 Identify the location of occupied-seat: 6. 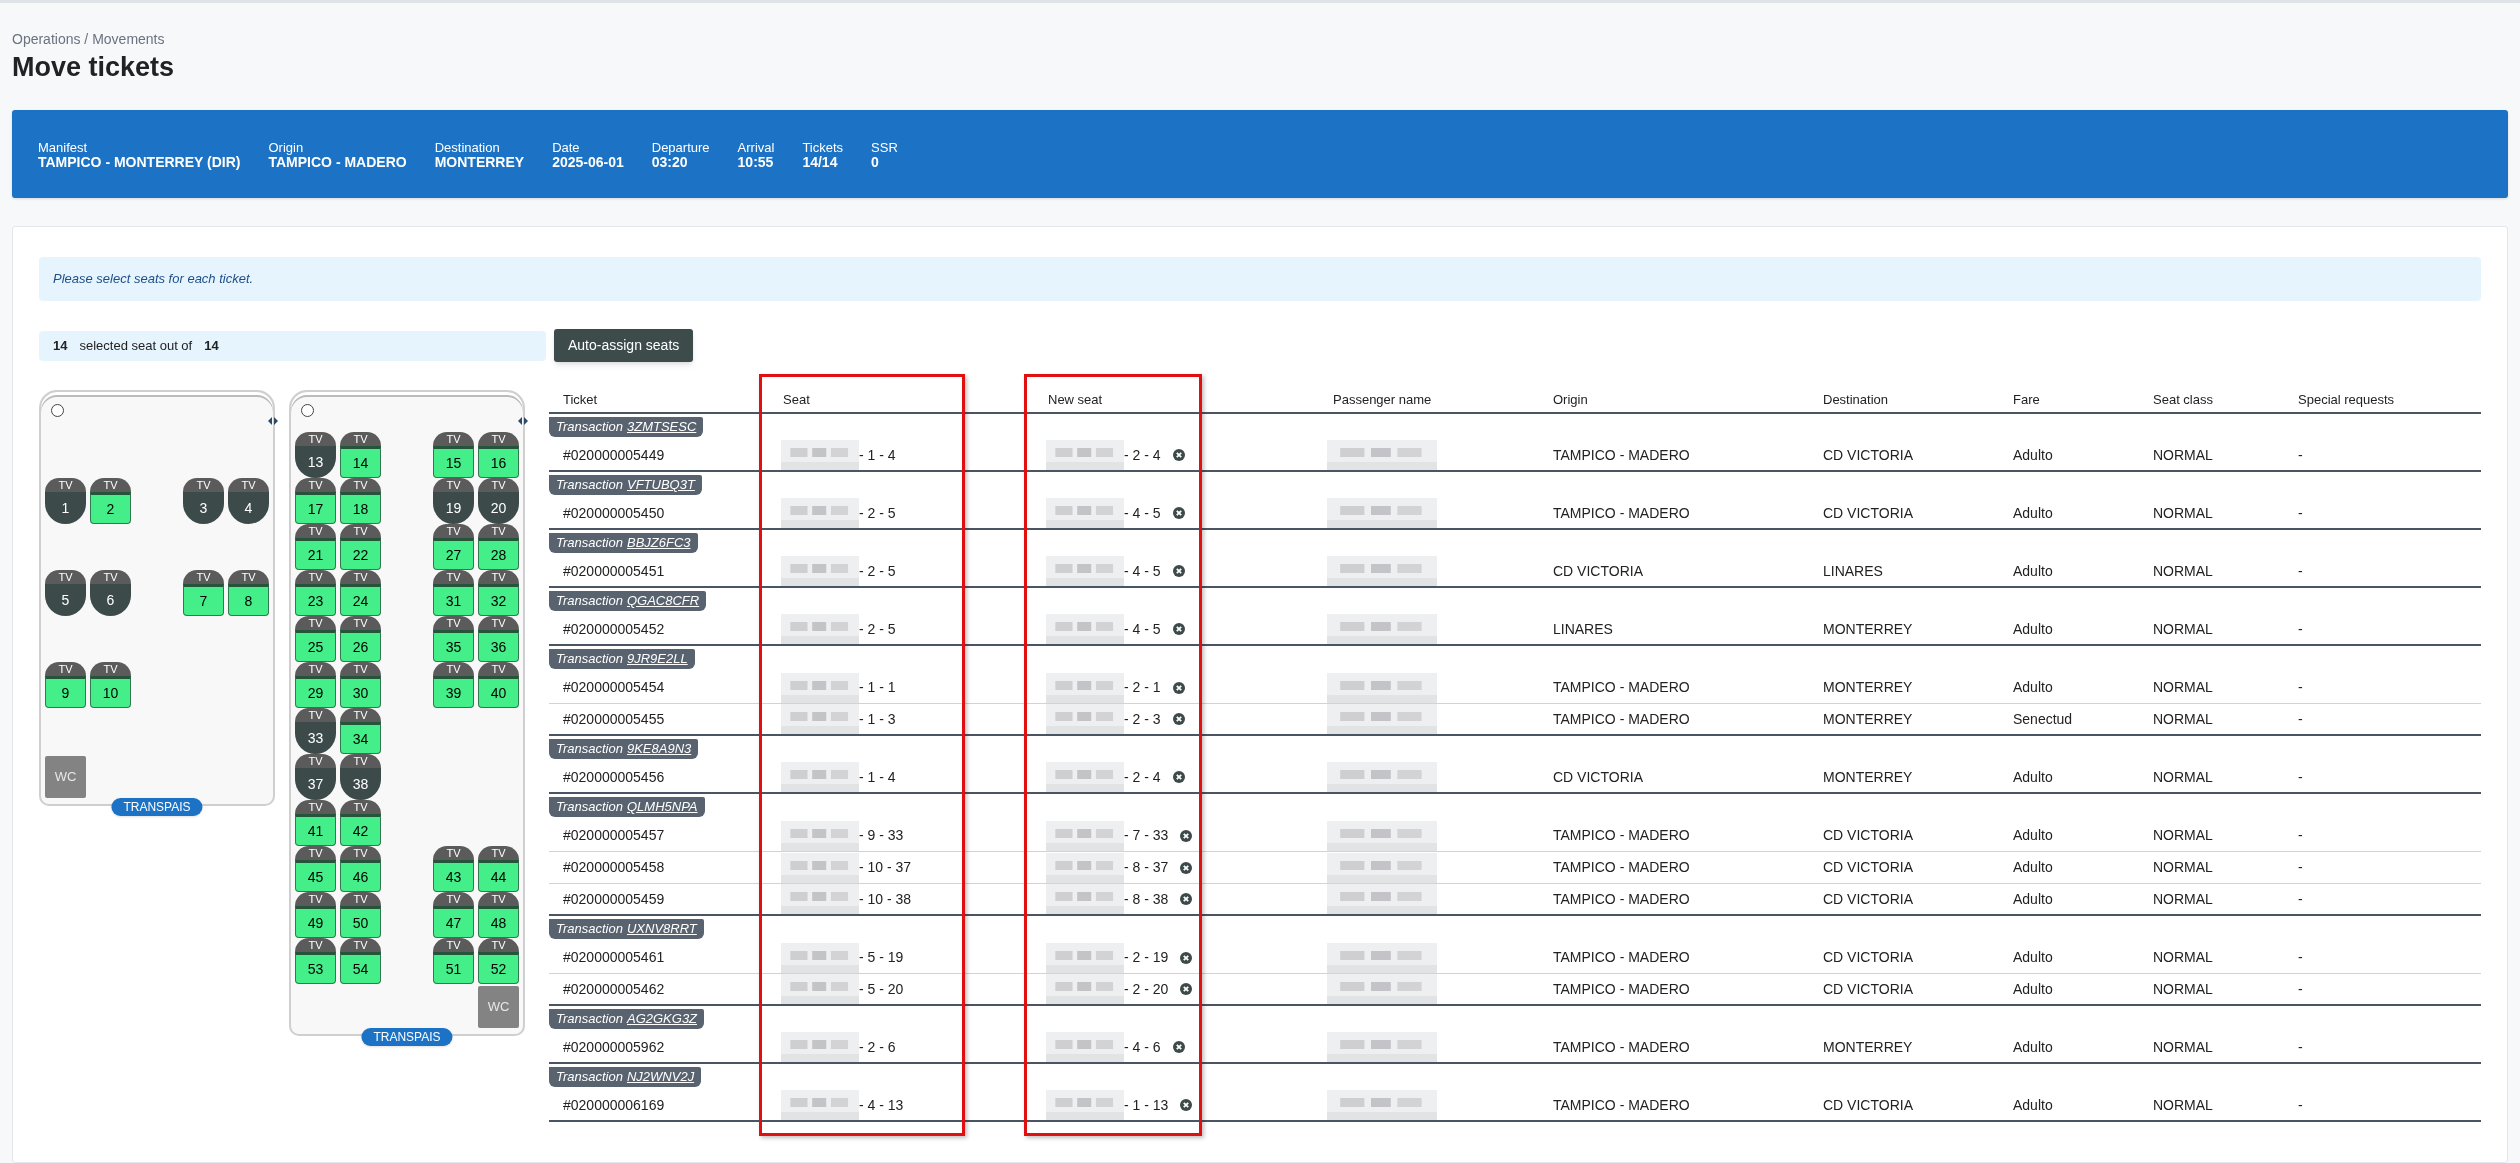
(110, 600).